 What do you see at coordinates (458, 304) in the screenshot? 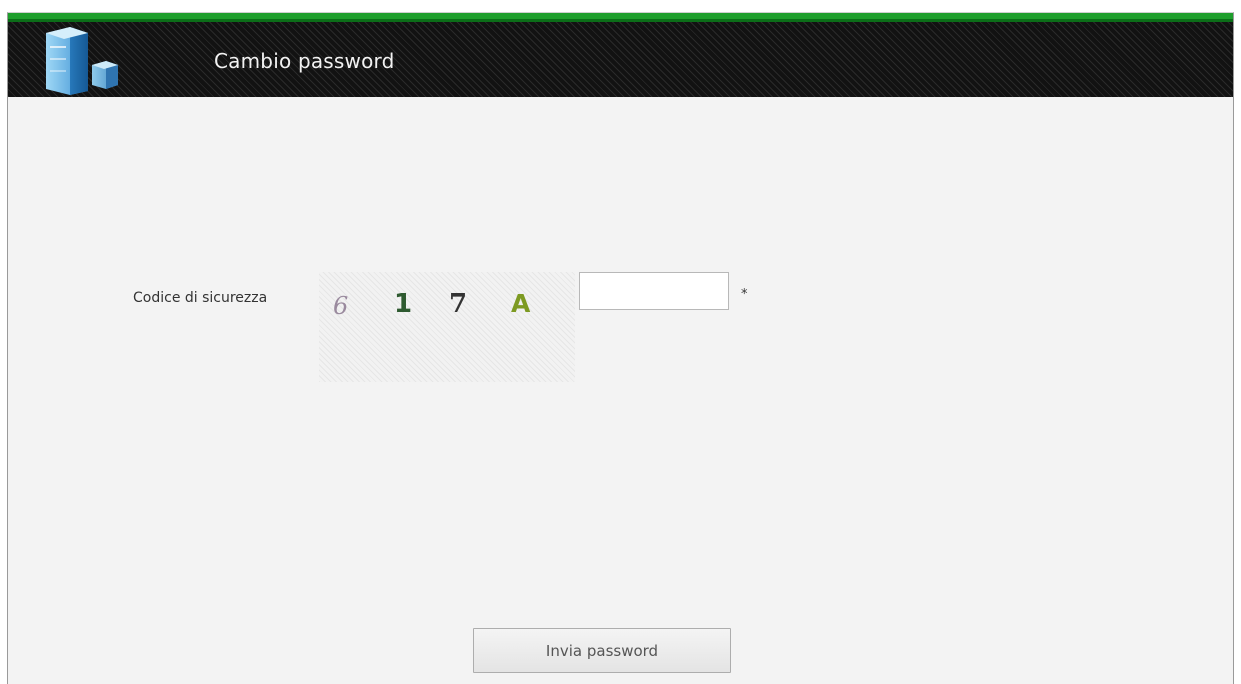
I see `captcha-char: 7` at bounding box center [458, 304].